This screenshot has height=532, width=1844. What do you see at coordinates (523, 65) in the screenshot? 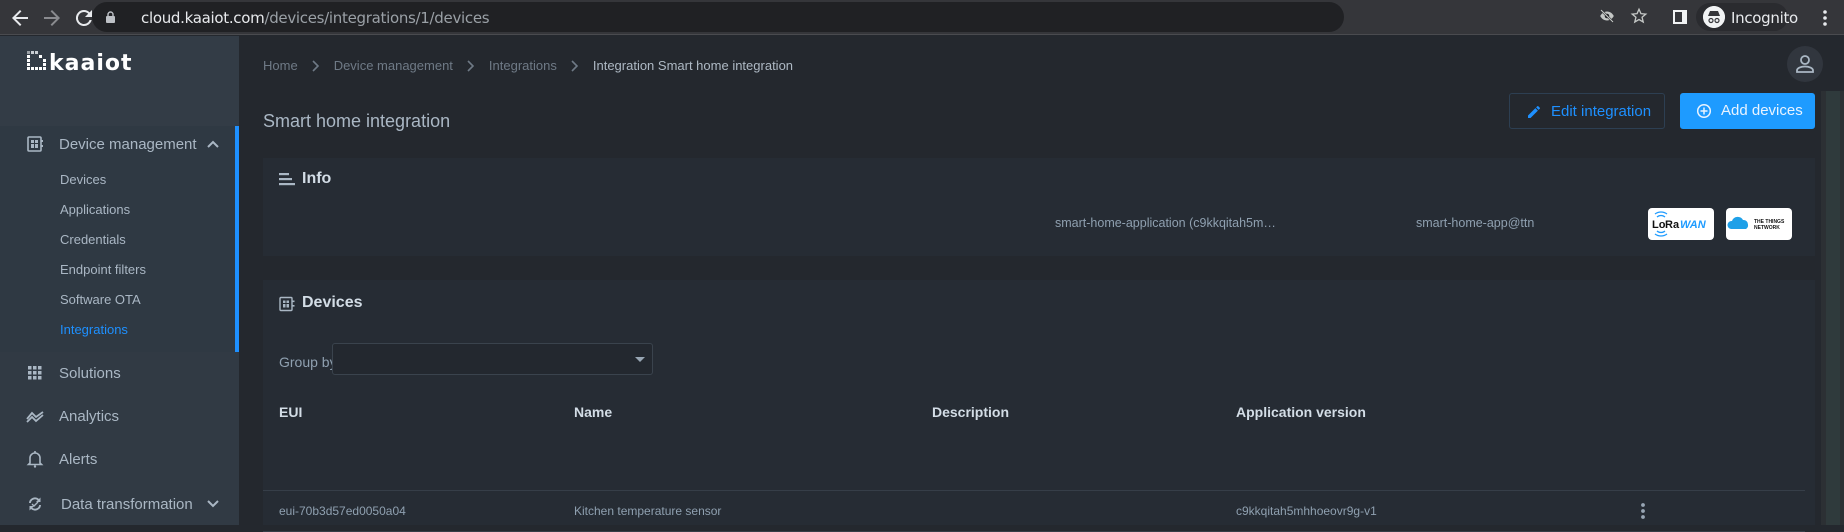
I see `breadcrumb-integrations: Integrations` at bounding box center [523, 65].